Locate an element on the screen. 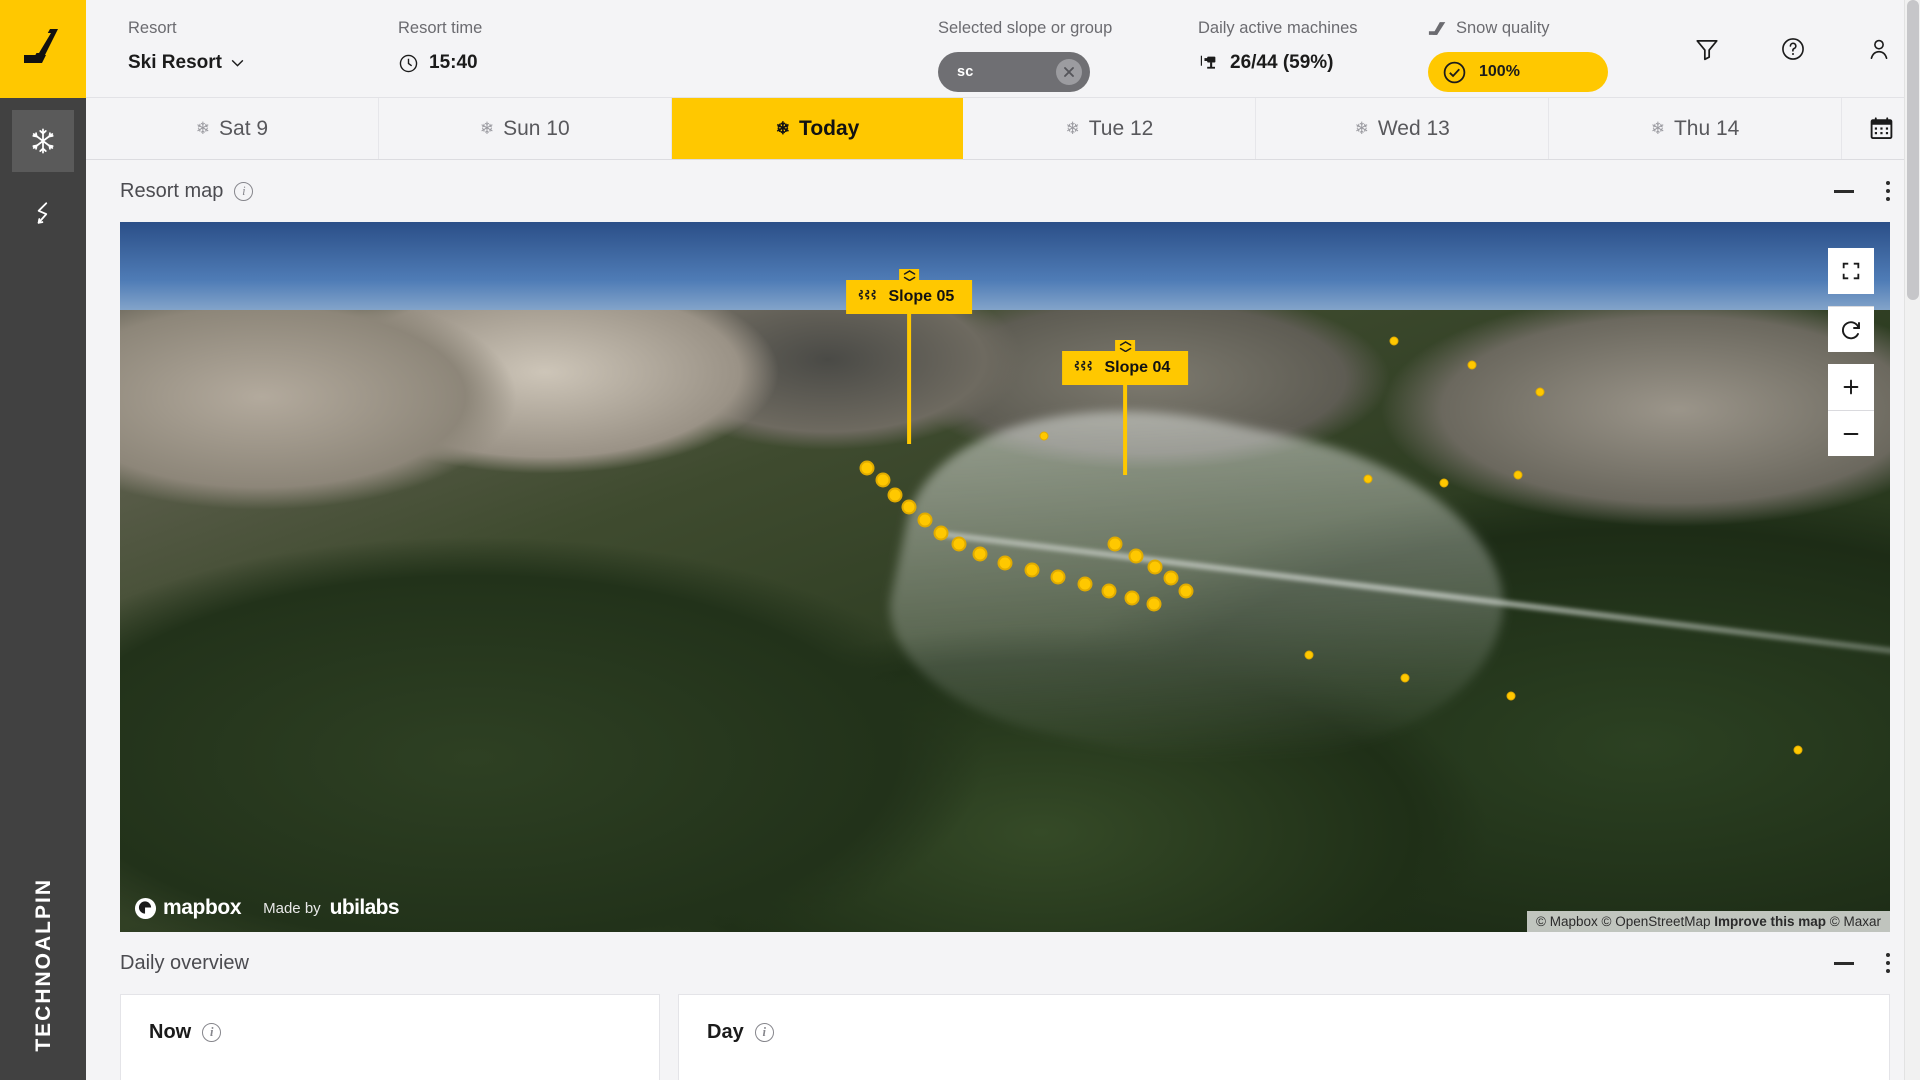 This screenshot has height=1080, width=1920. resort-map-panel-actions is located at coordinates (1862, 191).